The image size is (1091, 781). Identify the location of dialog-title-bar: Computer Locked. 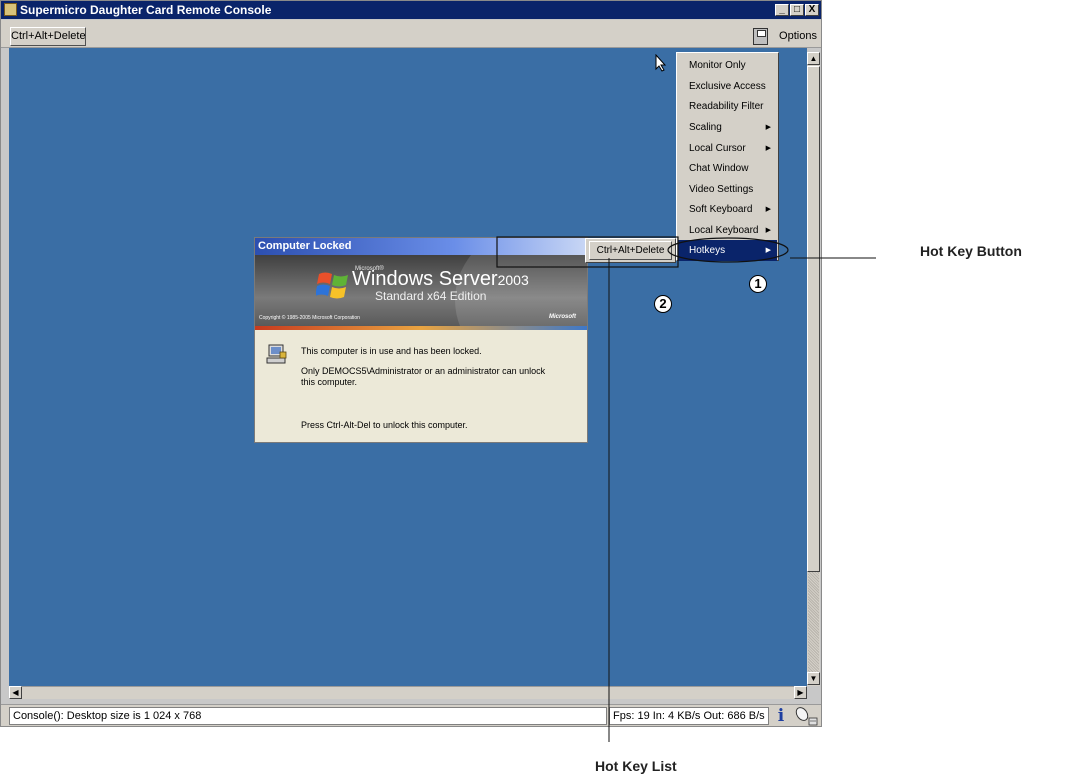
(421, 246).